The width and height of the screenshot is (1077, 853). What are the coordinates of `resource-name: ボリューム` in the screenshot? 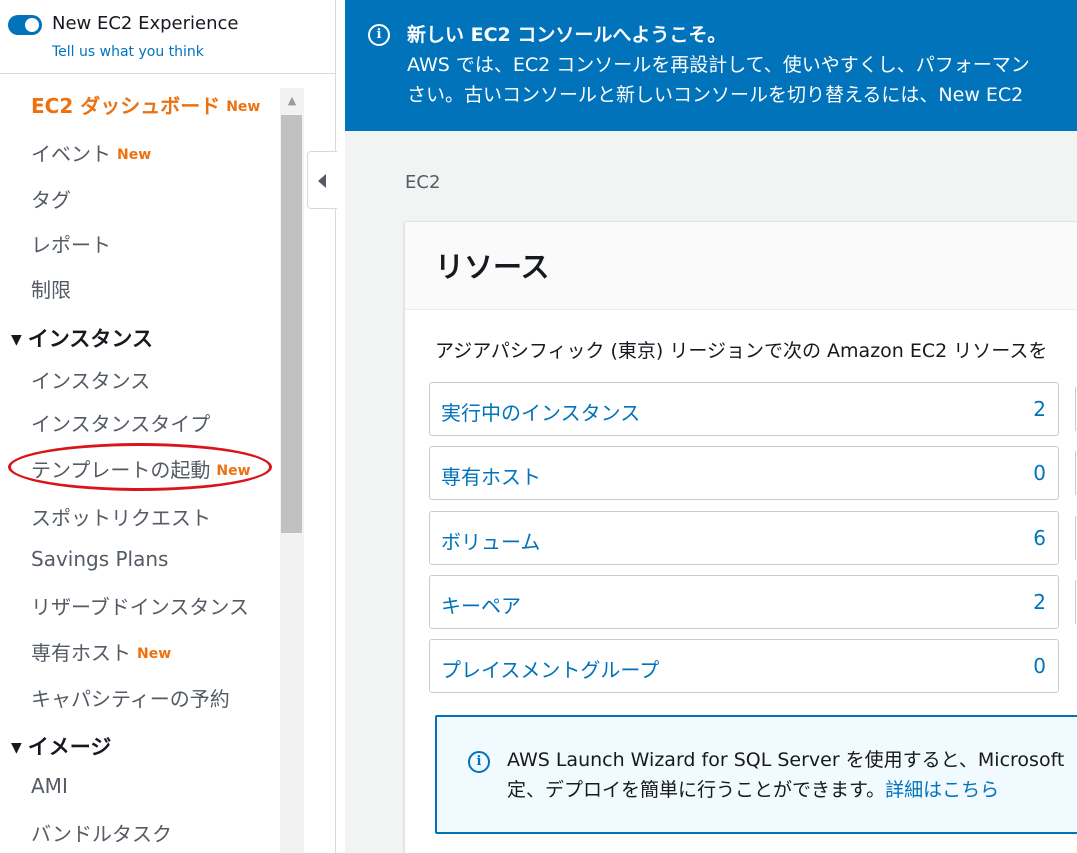 It's located at (491, 542).